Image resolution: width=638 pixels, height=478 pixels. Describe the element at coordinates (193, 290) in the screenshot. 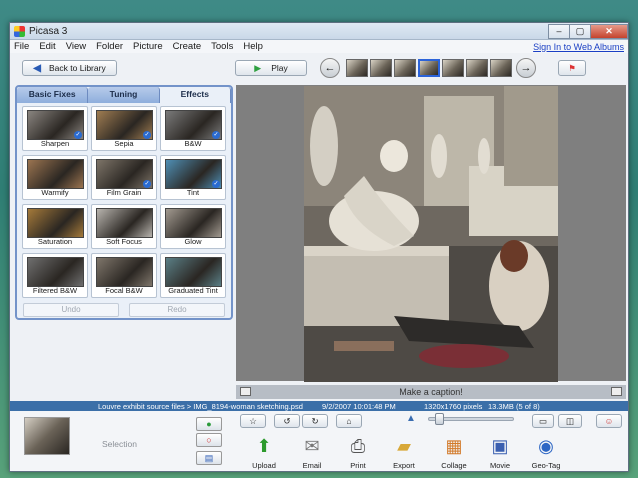

I see `effect-label: Graduated Tint` at that location.